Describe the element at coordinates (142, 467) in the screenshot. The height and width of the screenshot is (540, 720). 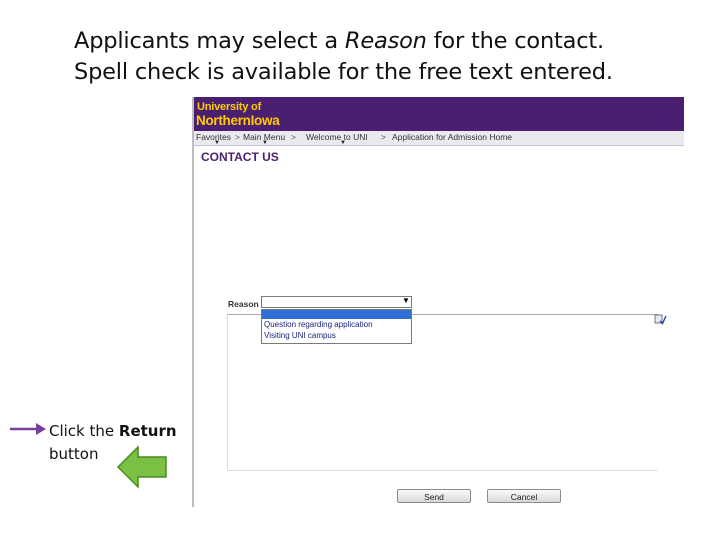
I see `return-button` at that location.